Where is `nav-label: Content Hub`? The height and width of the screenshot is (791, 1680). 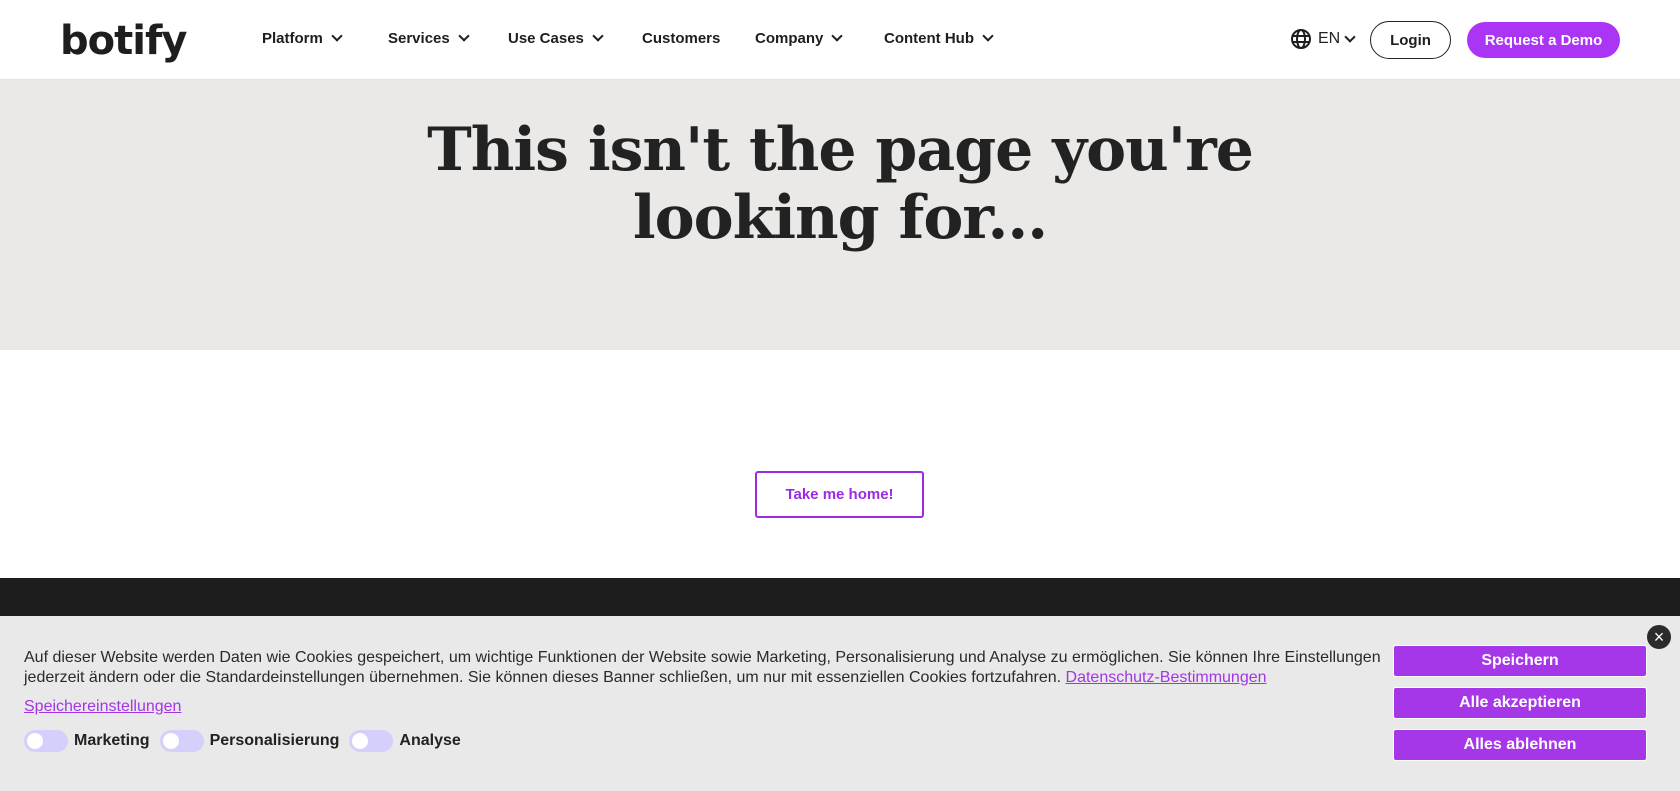 nav-label: Content Hub is located at coordinates (929, 38).